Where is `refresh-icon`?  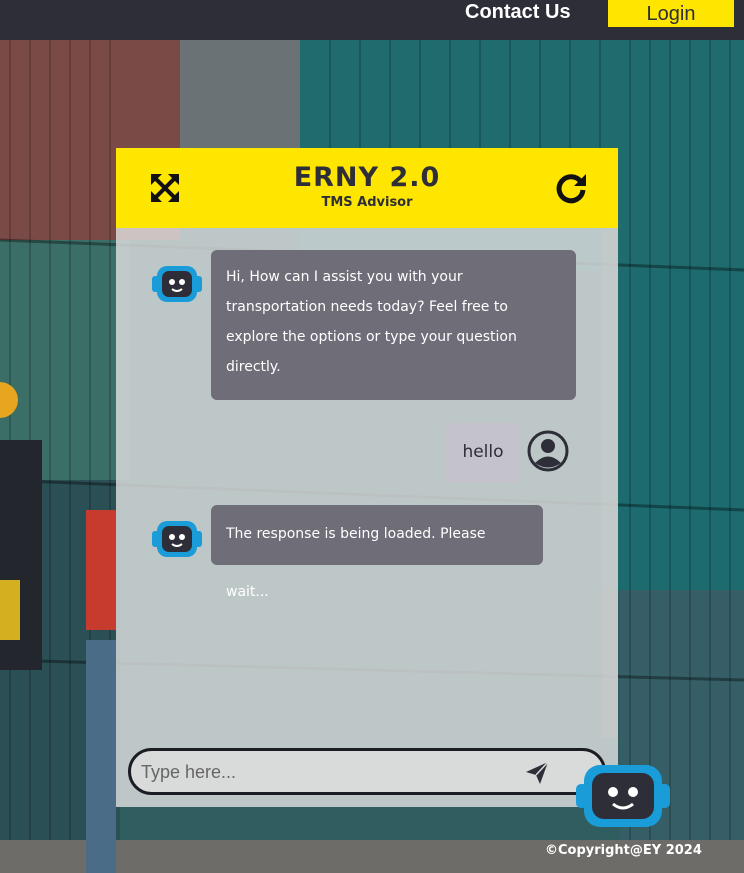 refresh-icon is located at coordinates (571, 188).